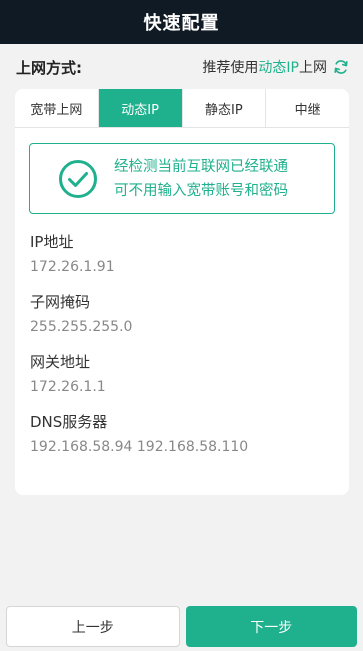 The width and height of the screenshot is (363, 651). I want to click on field-value: 255.255.255.0, so click(81, 327).